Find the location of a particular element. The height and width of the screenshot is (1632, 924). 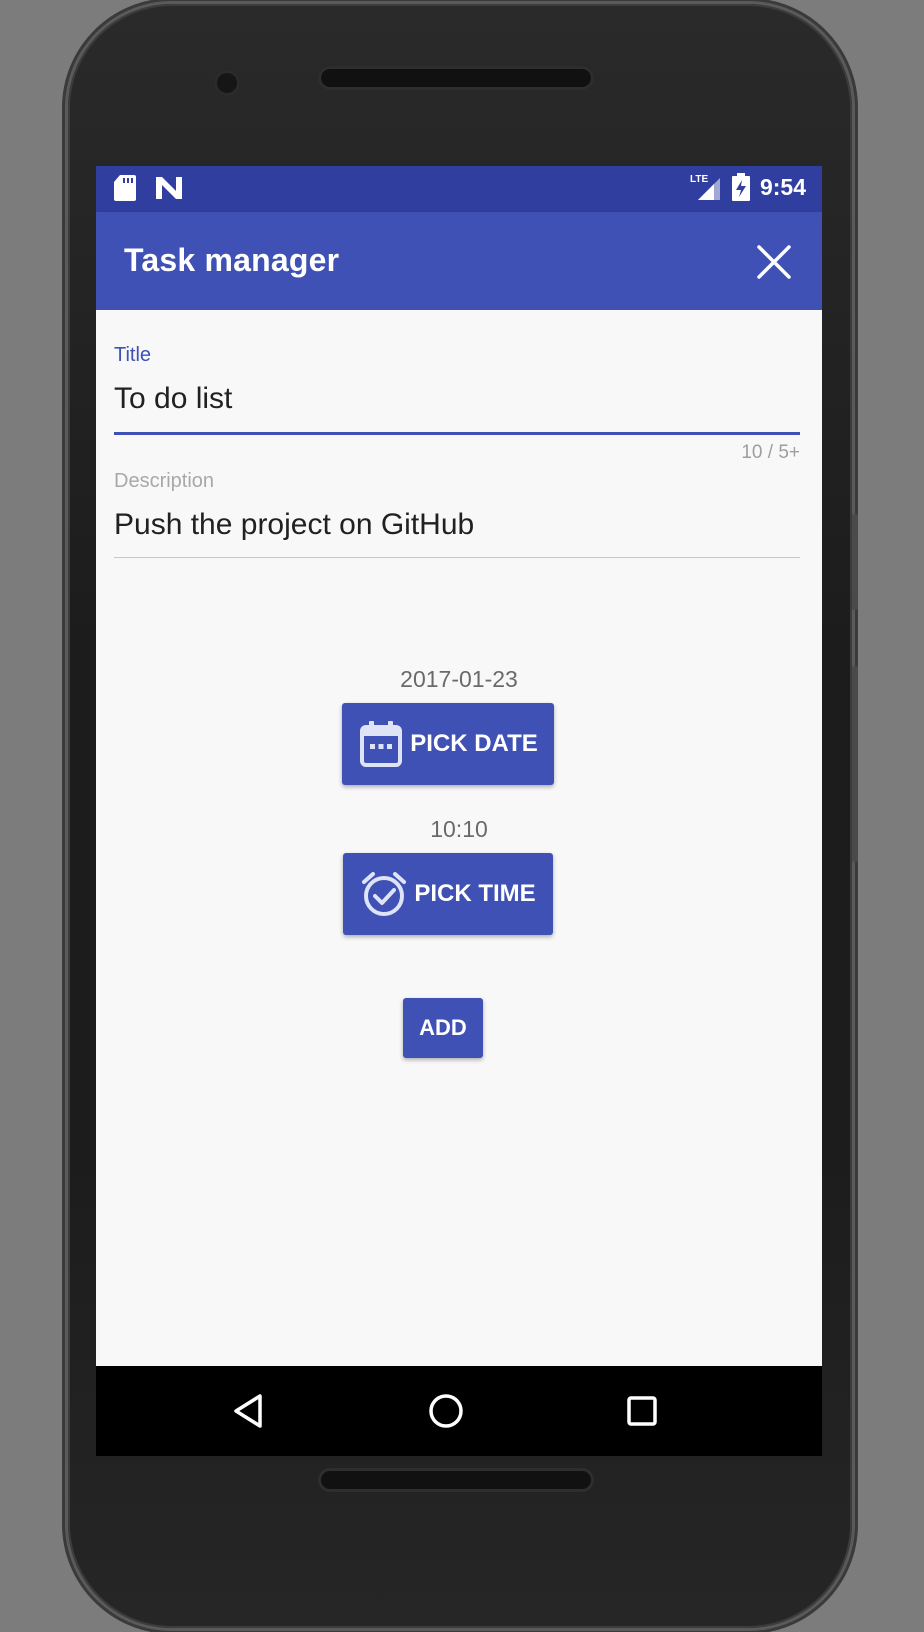

back-icon is located at coordinates (250, 1411).